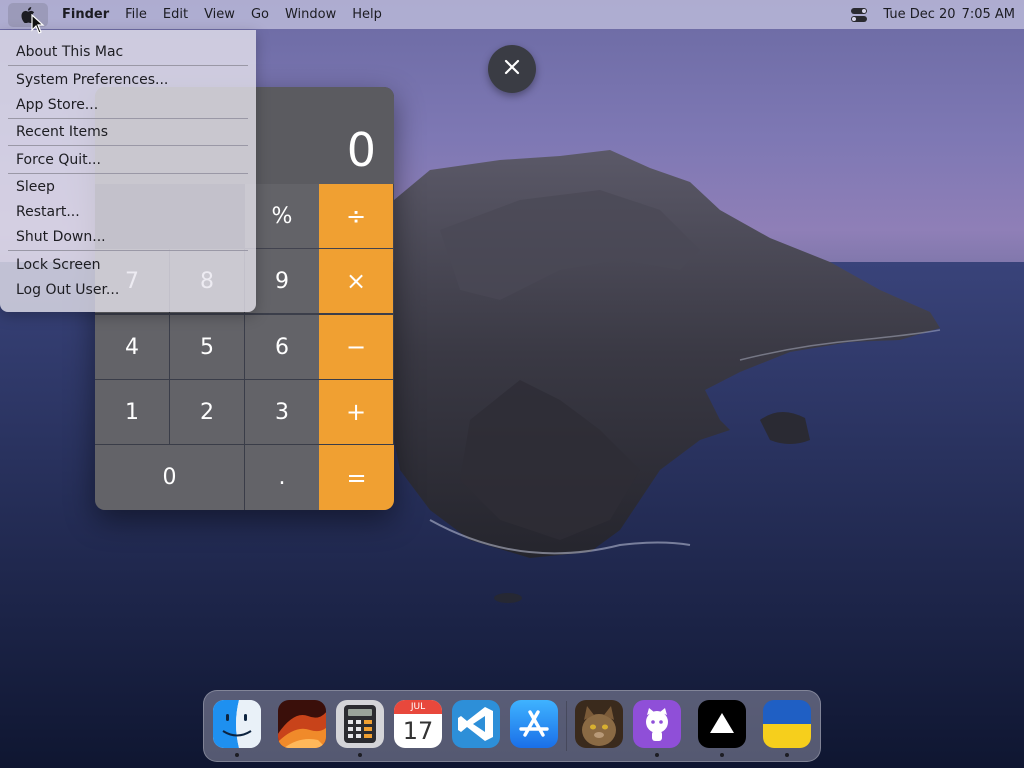 The image size is (1024, 768). I want to click on close-button, so click(512, 69).